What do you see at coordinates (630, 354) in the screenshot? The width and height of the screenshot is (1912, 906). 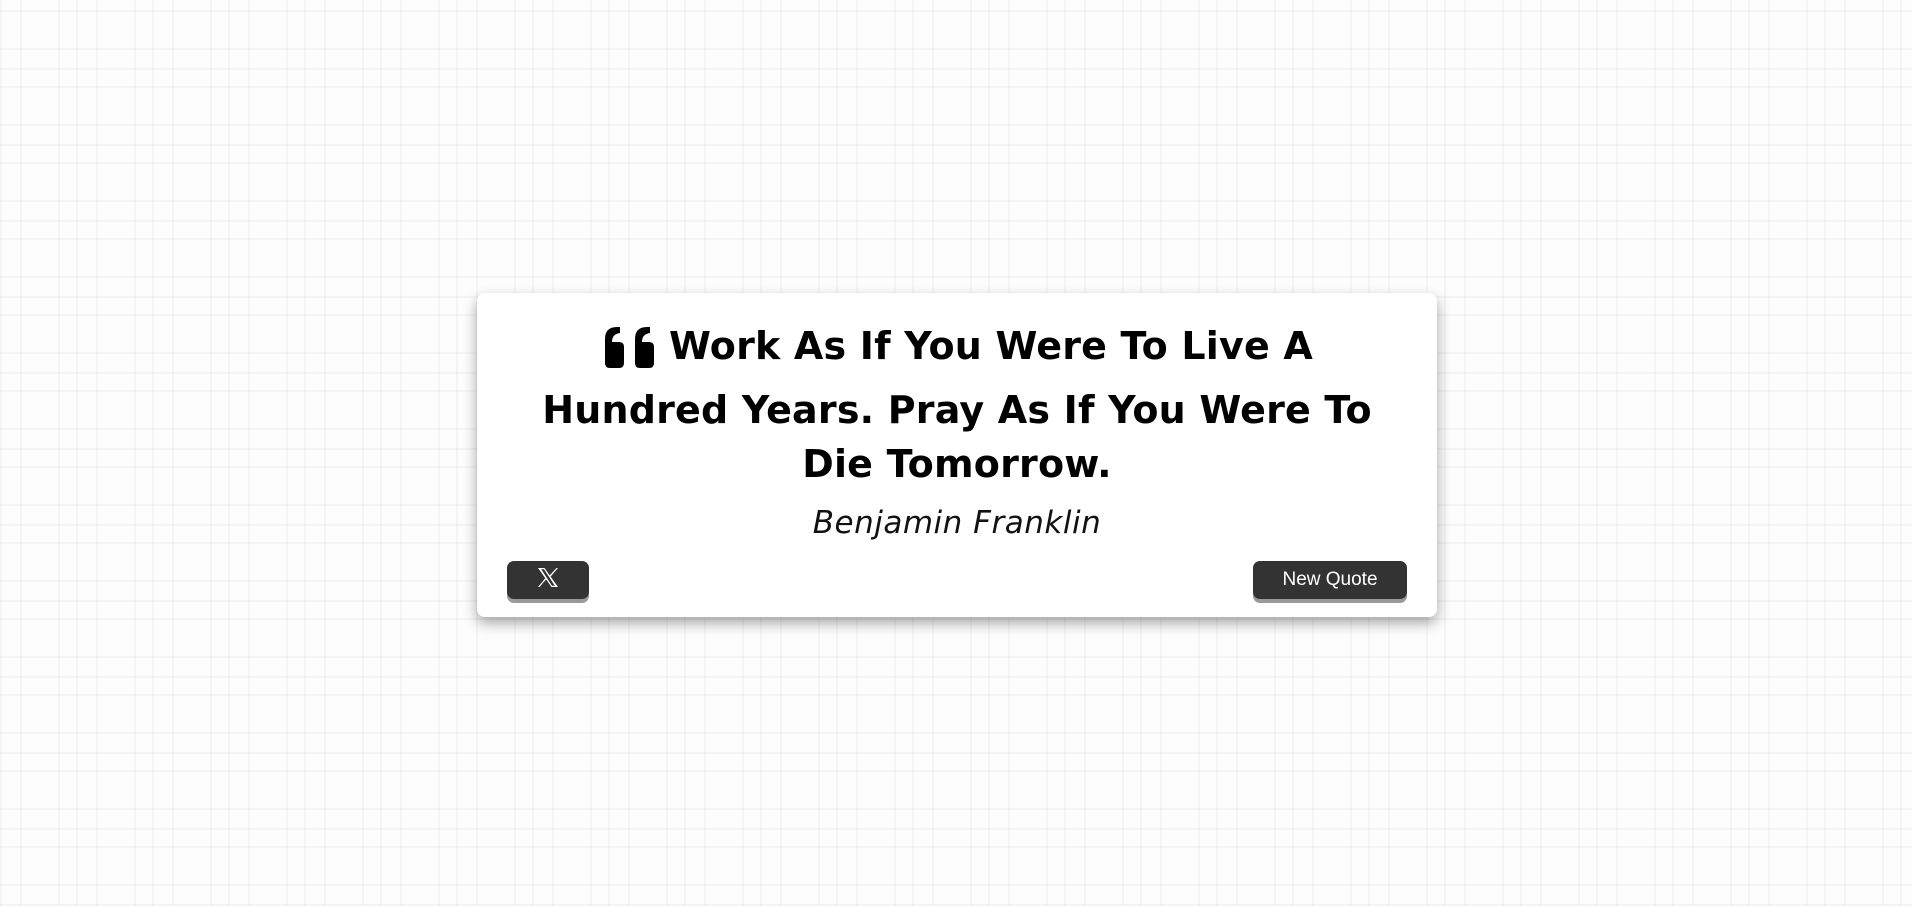 I see `quote-left-icon` at bounding box center [630, 354].